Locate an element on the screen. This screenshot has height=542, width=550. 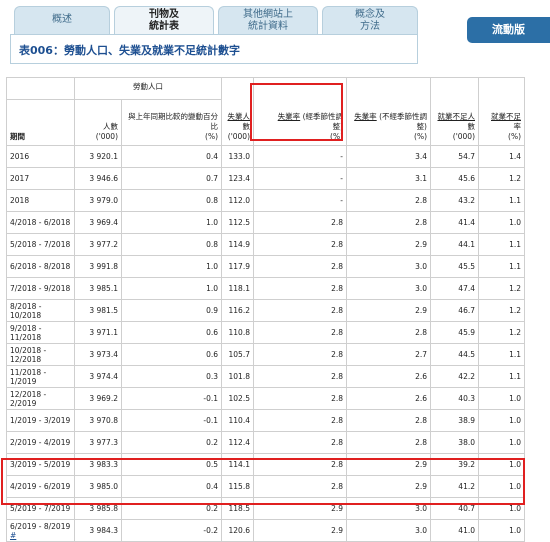
footnote-link: # is located at coordinates (13, 535).